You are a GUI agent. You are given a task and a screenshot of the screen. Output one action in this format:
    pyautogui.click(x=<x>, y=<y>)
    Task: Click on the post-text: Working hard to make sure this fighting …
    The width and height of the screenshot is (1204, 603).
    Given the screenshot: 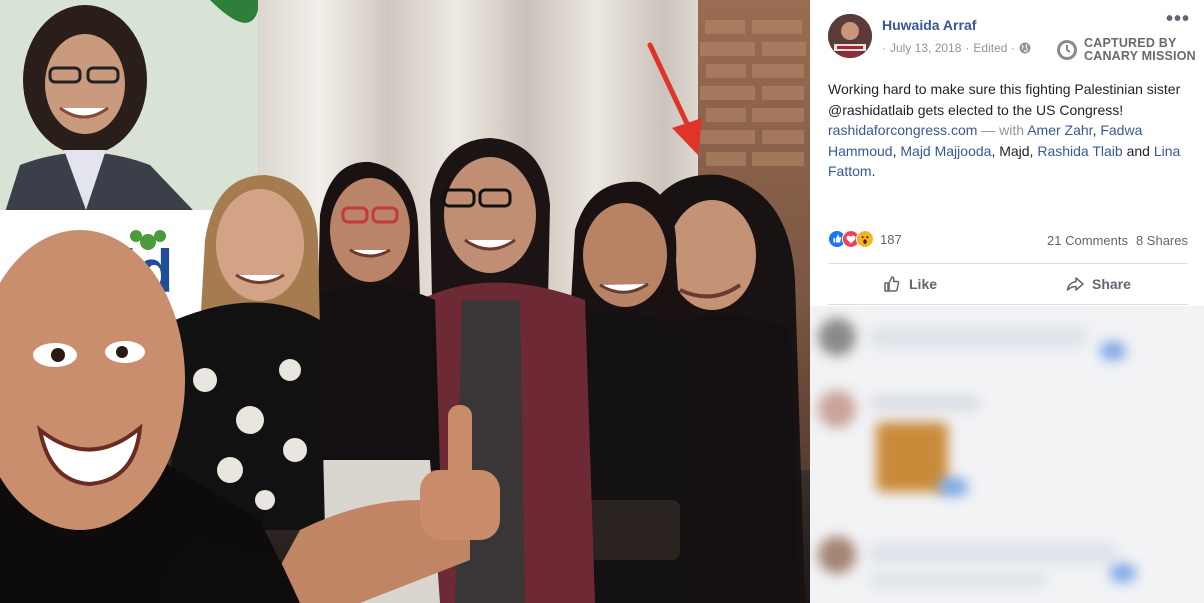 What is the action you would take?
    pyautogui.click(x=1005, y=130)
    